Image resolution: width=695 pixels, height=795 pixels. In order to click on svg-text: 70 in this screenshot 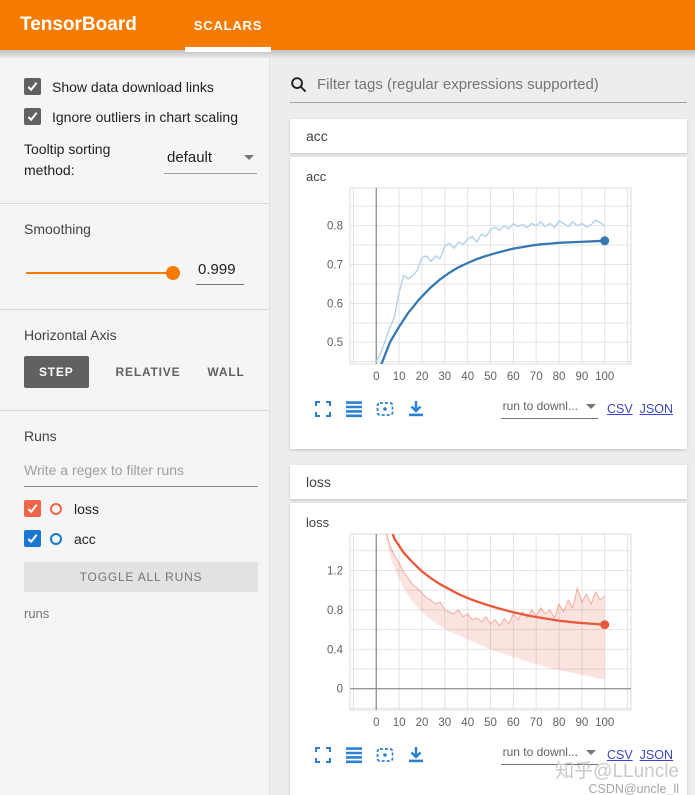, I will do `click(536, 377)`.